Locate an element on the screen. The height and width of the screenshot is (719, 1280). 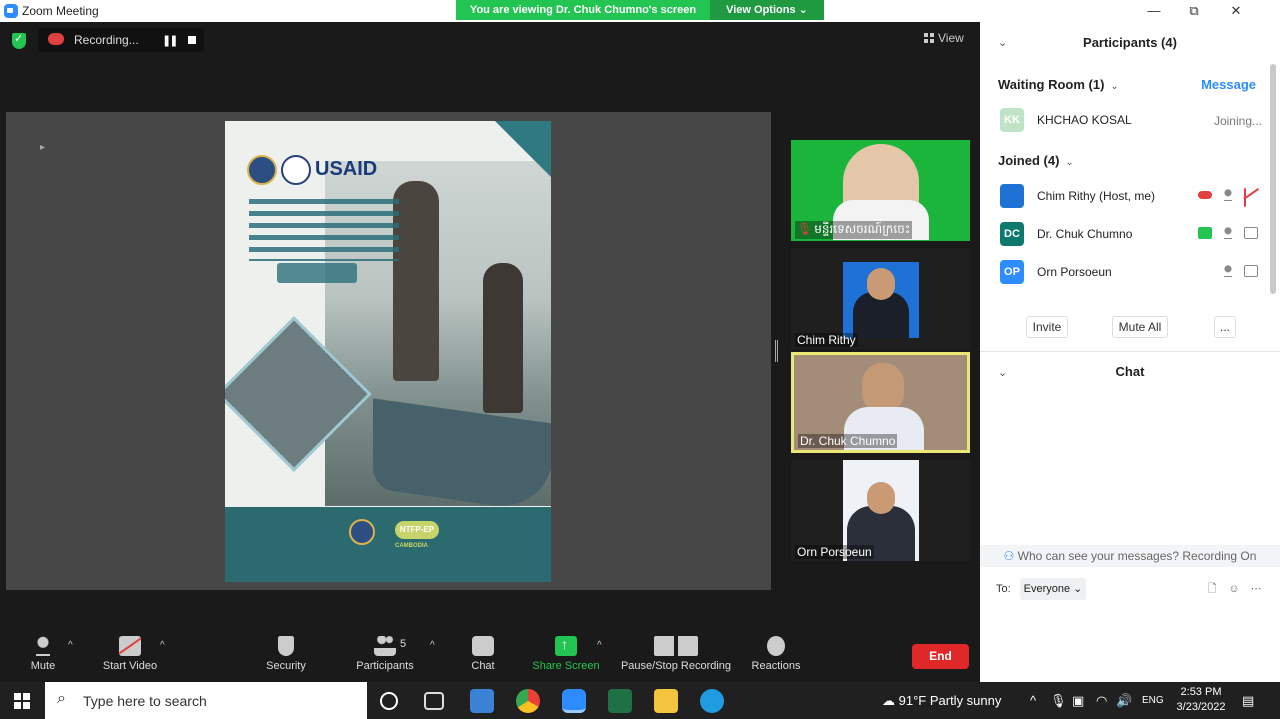
taskbar-search: ⌕ is located at coordinates (206, 700).